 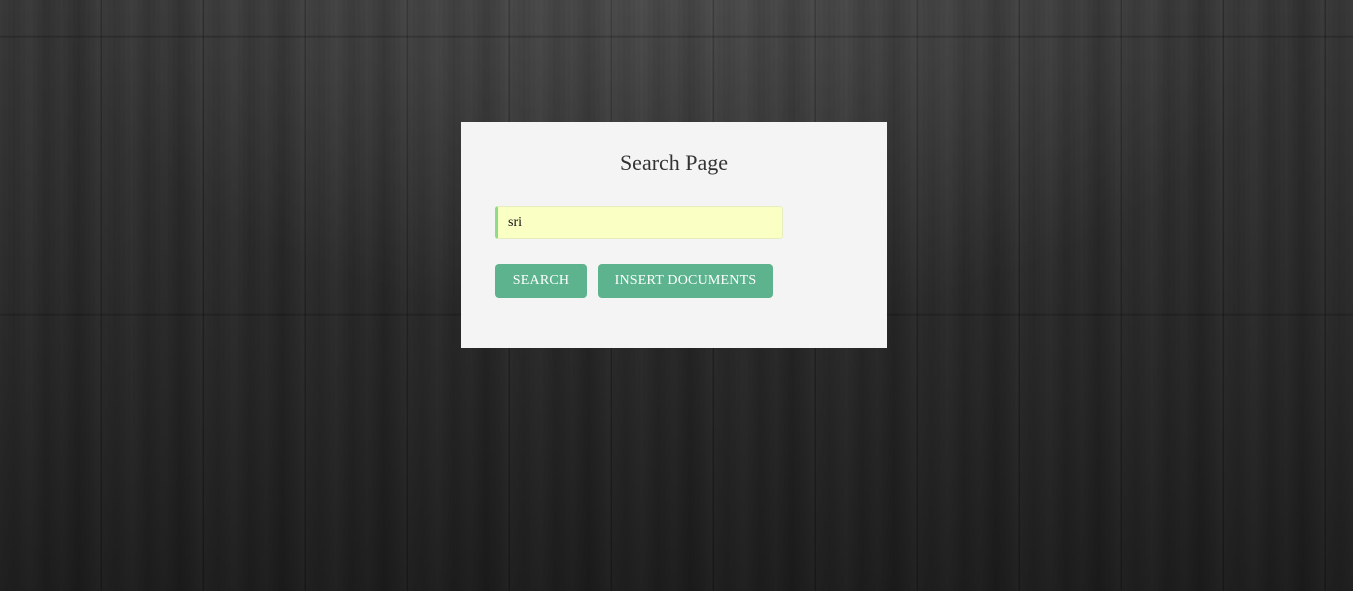 What do you see at coordinates (685, 281) in the screenshot?
I see `insert-documents-button: INSERT DOCUMENTS` at bounding box center [685, 281].